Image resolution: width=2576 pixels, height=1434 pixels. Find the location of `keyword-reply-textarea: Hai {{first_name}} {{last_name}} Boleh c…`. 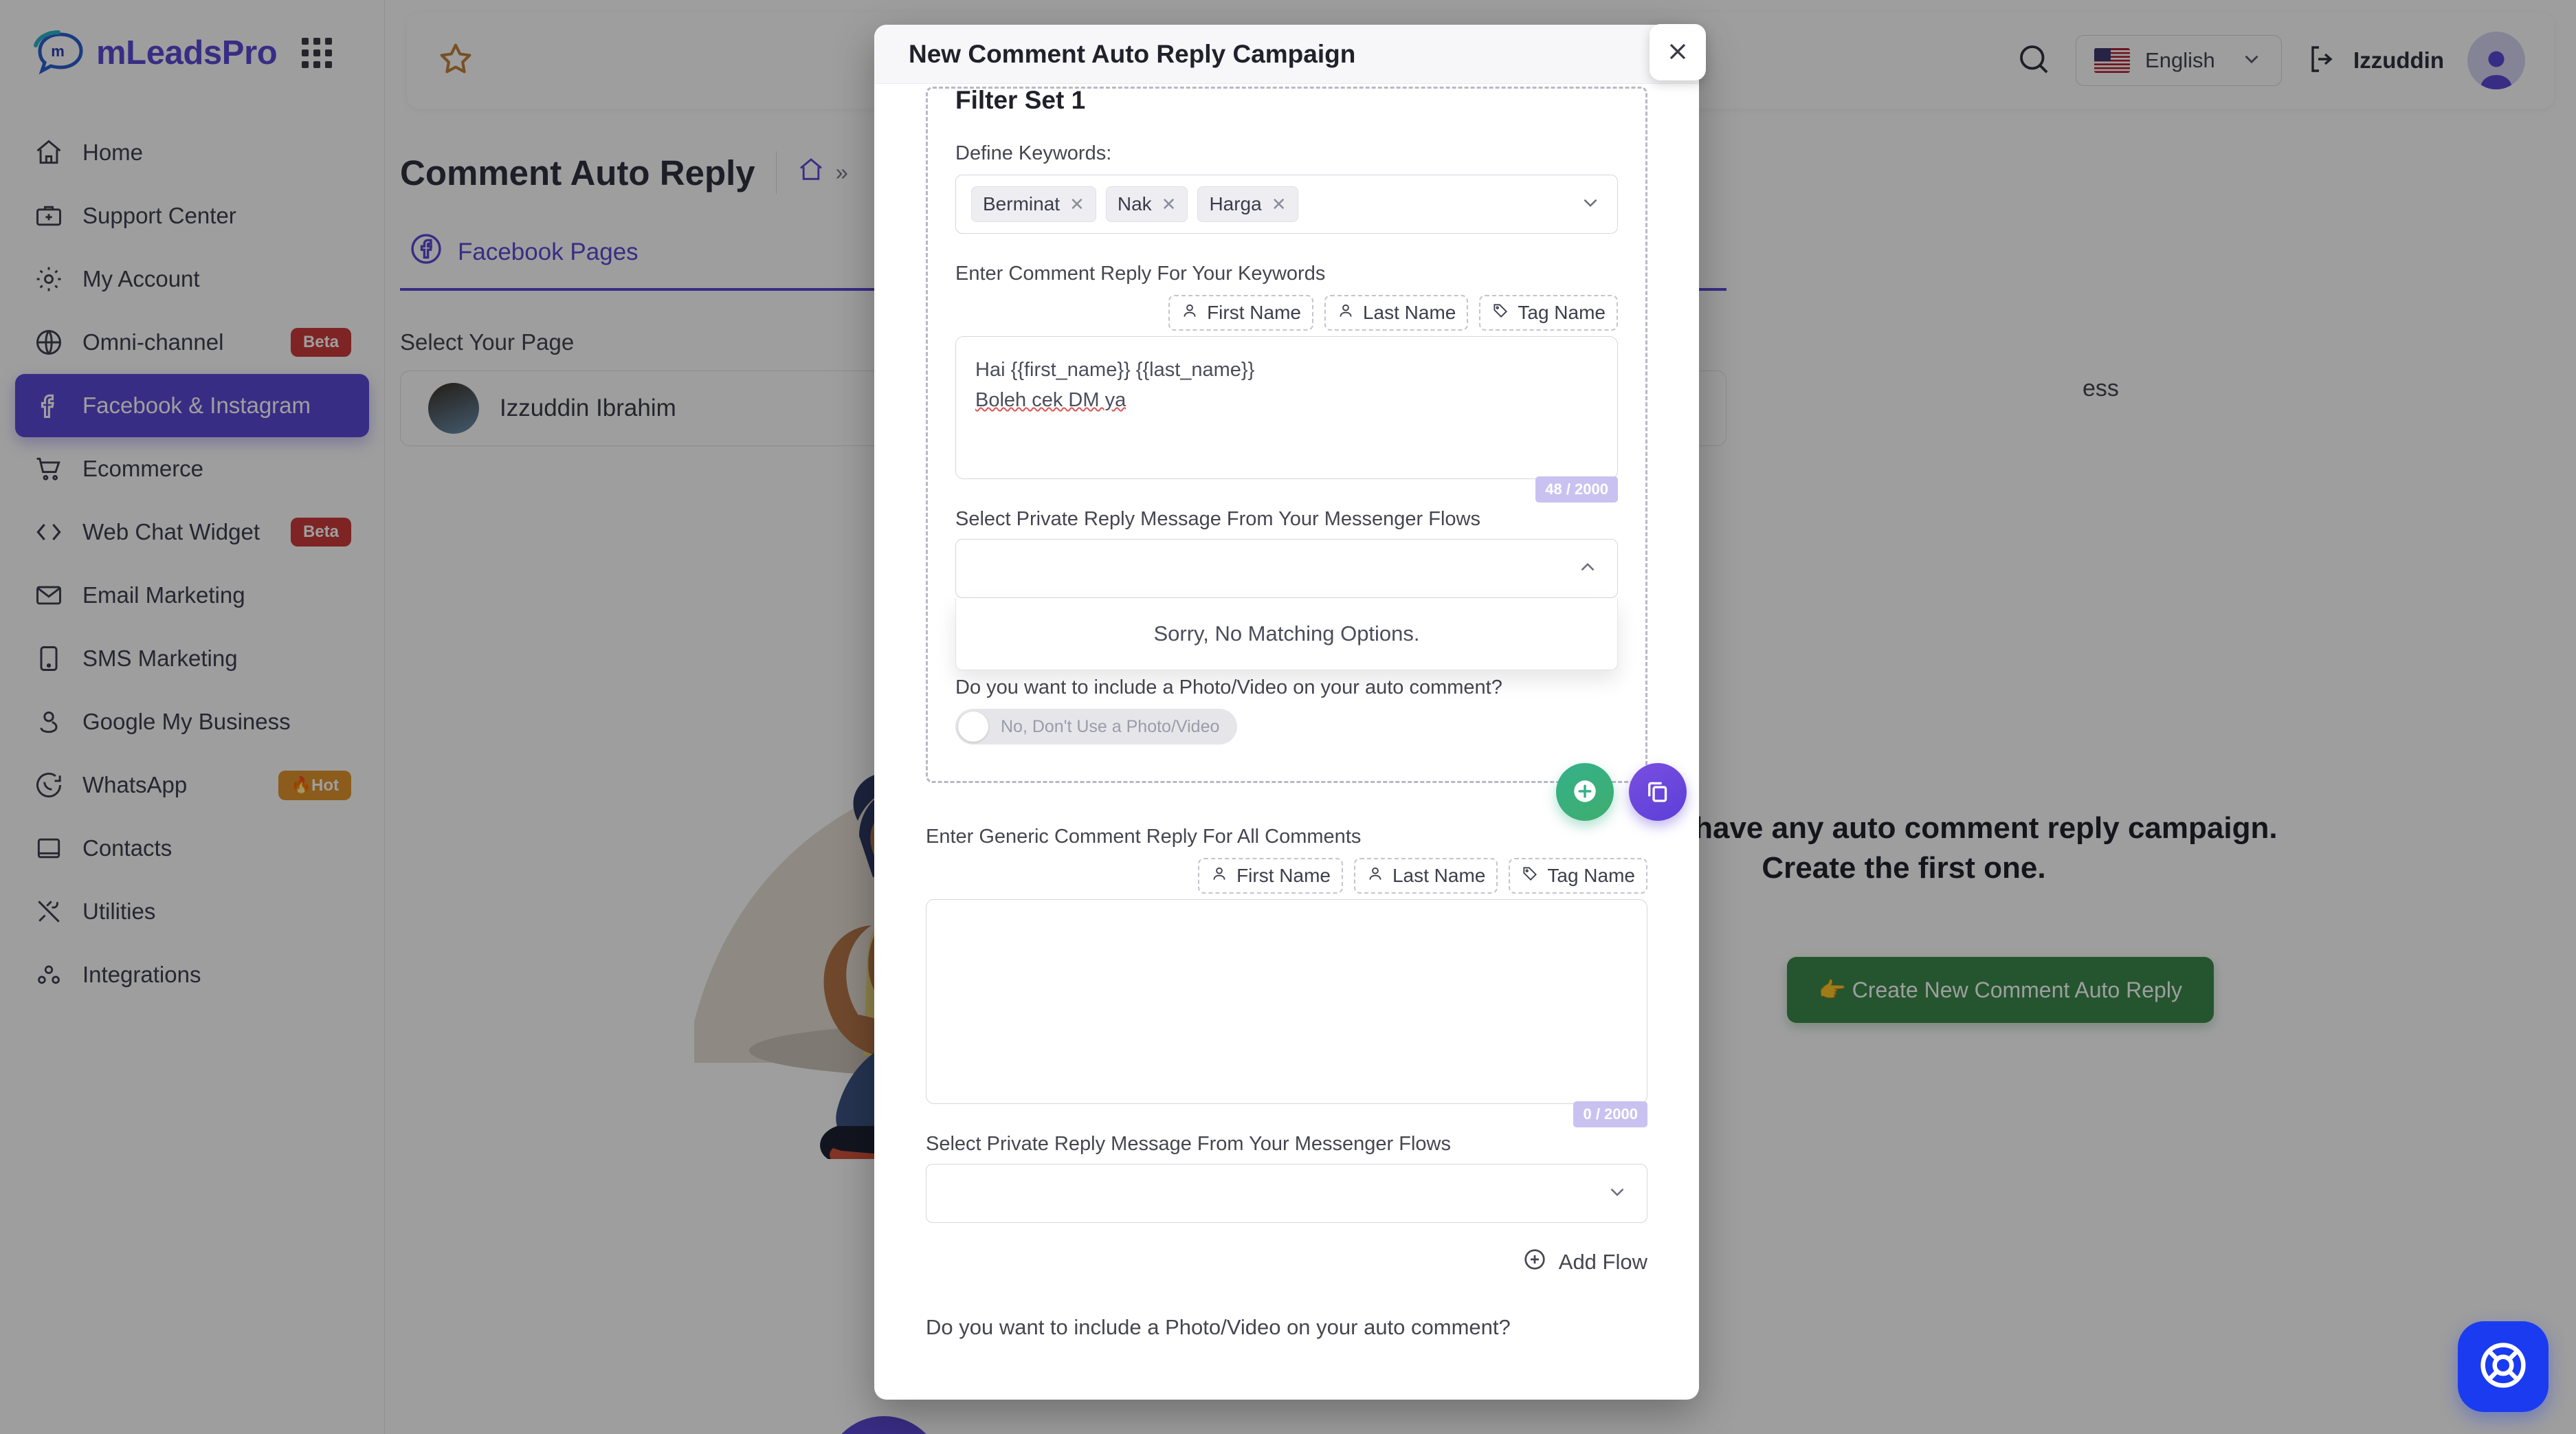

keyword-reply-textarea: Hai {{first_name}} {{last_name}} Boleh c… is located at coordinates (1286, 408).